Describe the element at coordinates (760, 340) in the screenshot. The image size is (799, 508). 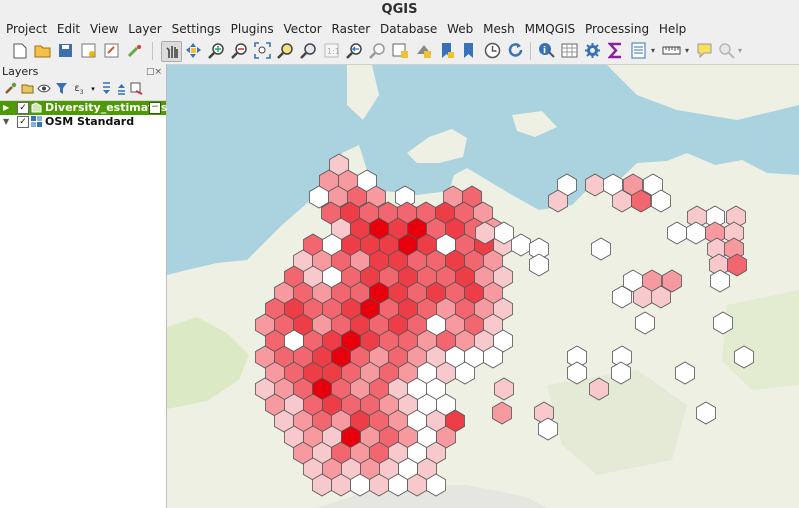
I see `forest-area` at that location.